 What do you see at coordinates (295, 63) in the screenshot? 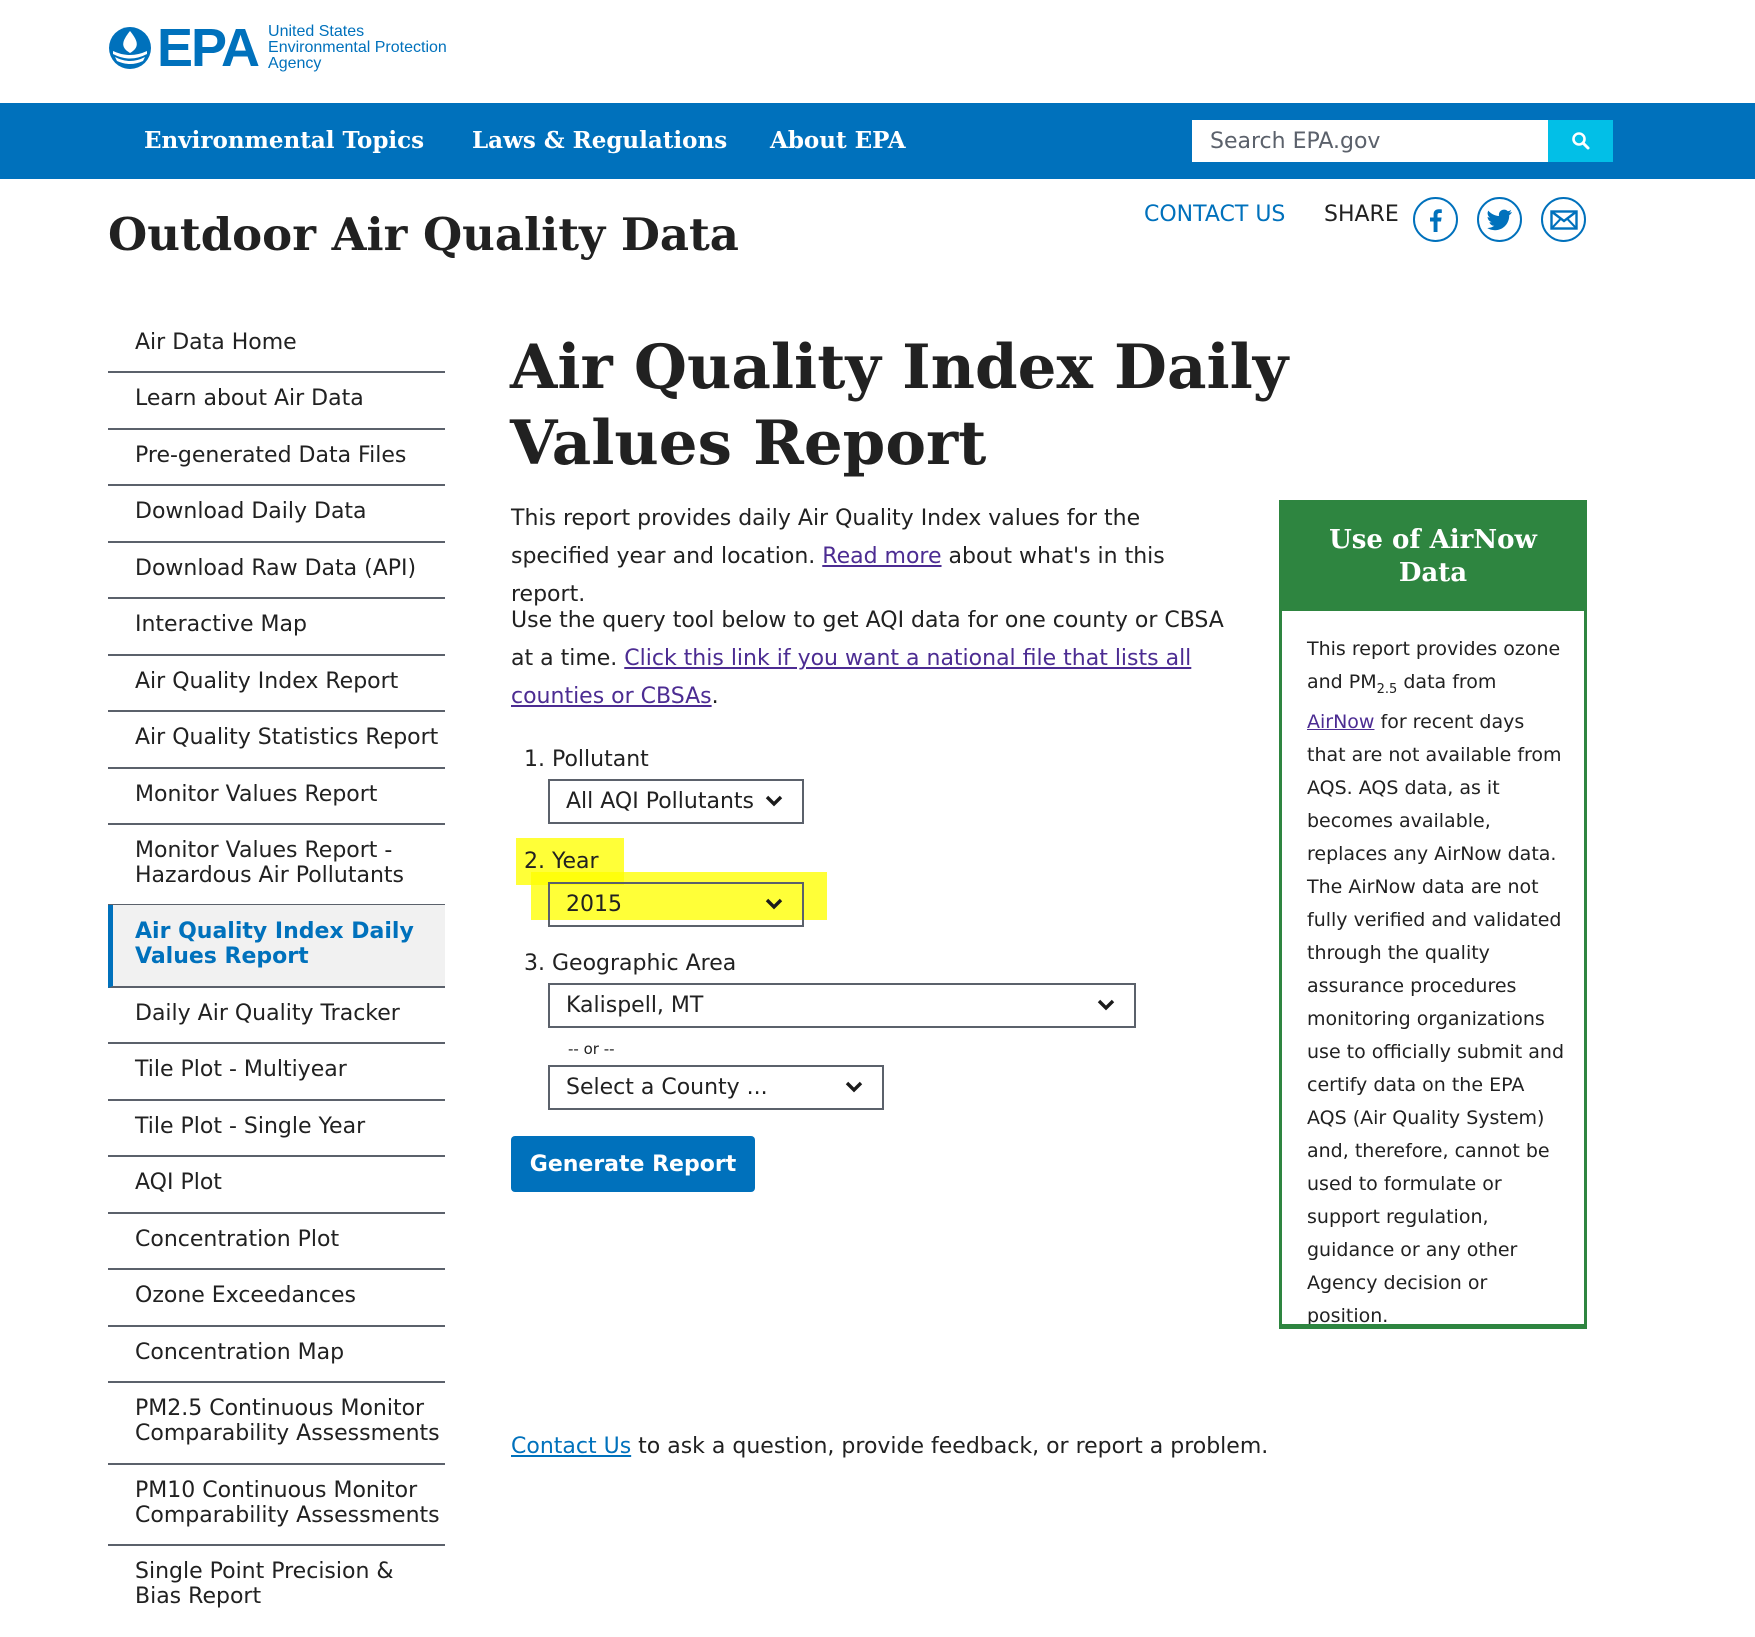
I see `agency-line-3: Agency` at bounding box center [295, 63].